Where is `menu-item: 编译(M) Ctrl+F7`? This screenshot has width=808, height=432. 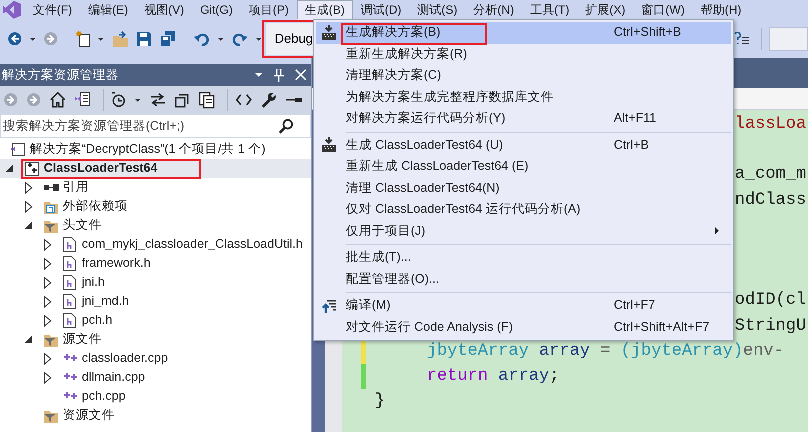
menu-item: 编译(M) Ctrl+F7 is located at coordinates (523, 305).